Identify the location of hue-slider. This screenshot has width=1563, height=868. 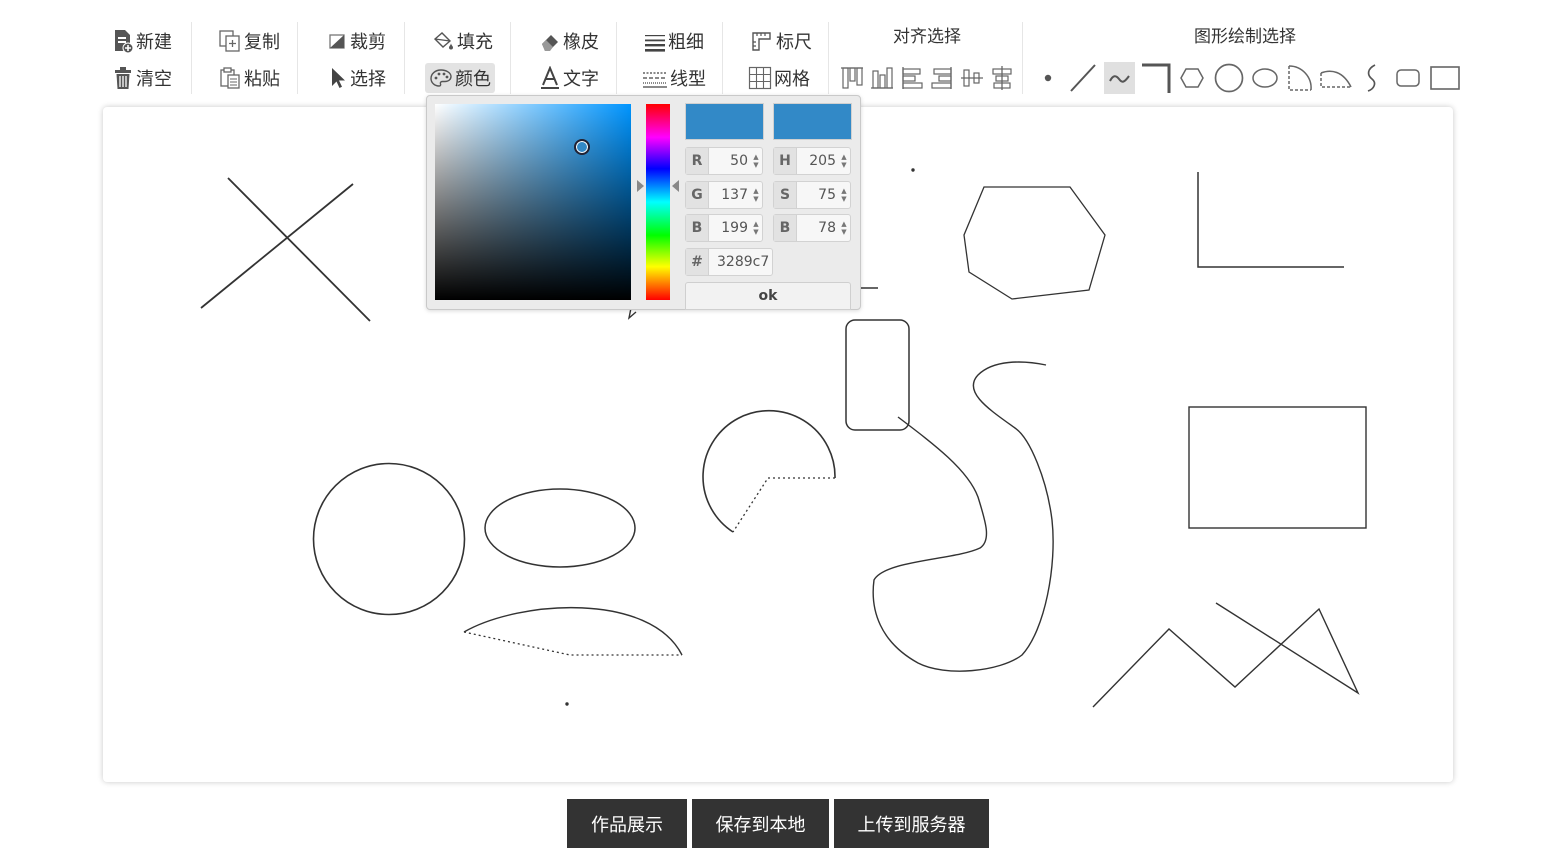
(658, 202).